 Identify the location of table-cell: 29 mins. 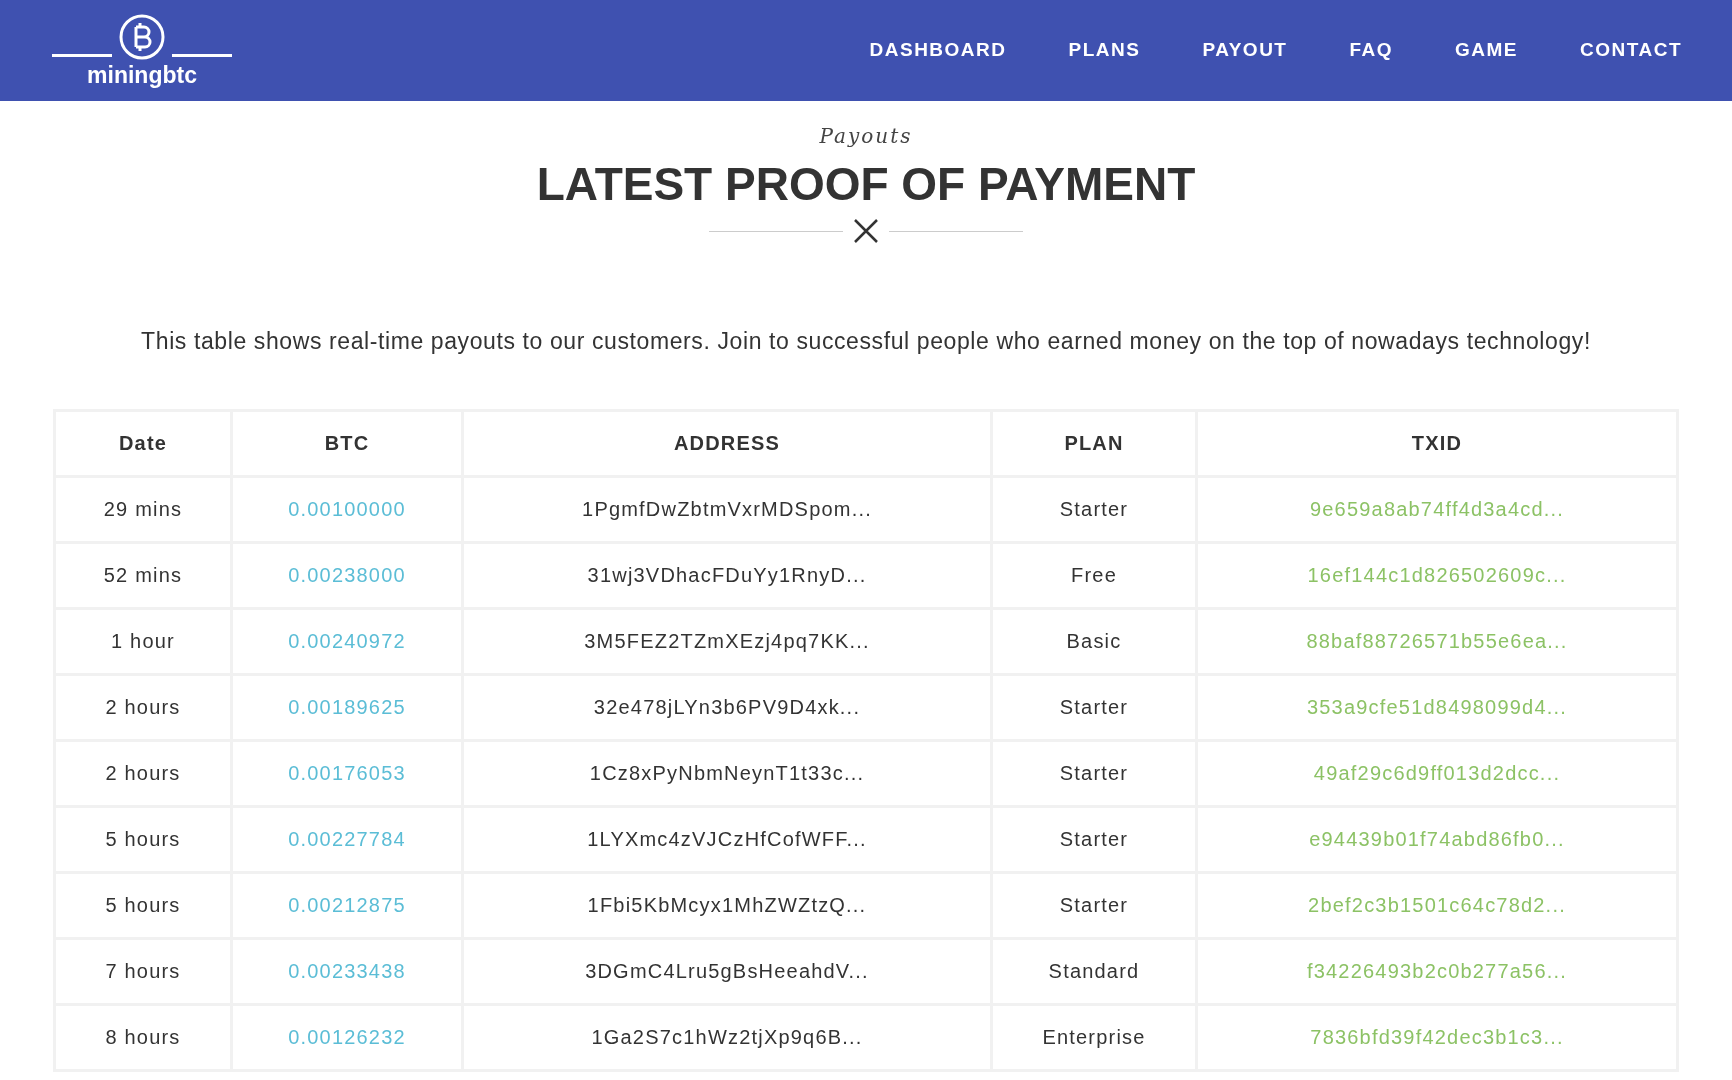
(143, 509).